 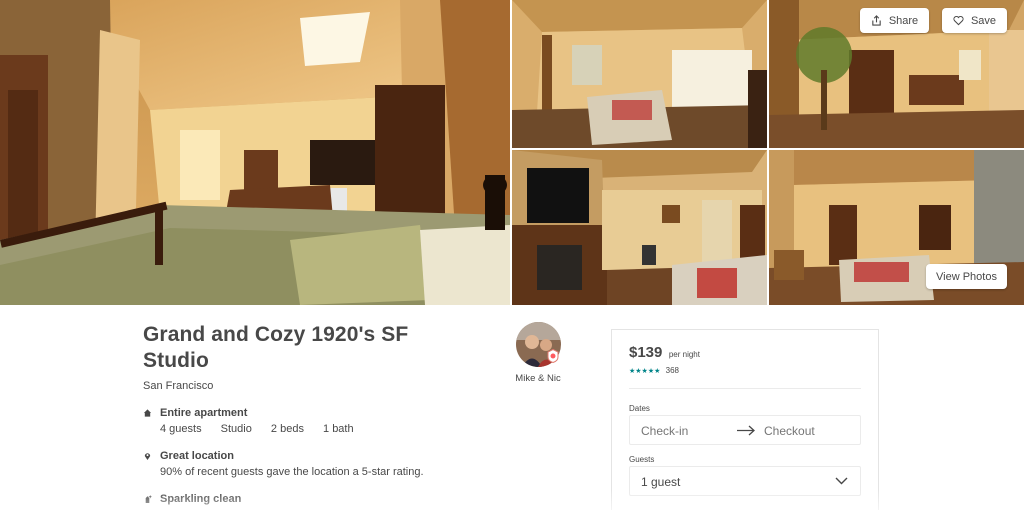 What do you see at coordinates (639, 227) in the screenshot?
I see `tv-fireplace-photo` at bounding box center [639, 227].